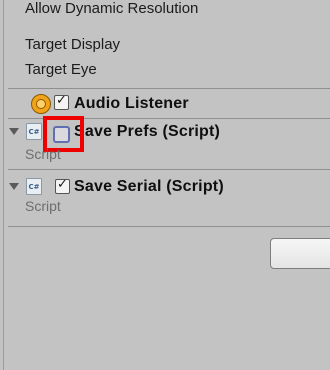 The image size is (330, 370). I want to click on save-prefs-title: Save Prefs (Script), so click(147, 131).